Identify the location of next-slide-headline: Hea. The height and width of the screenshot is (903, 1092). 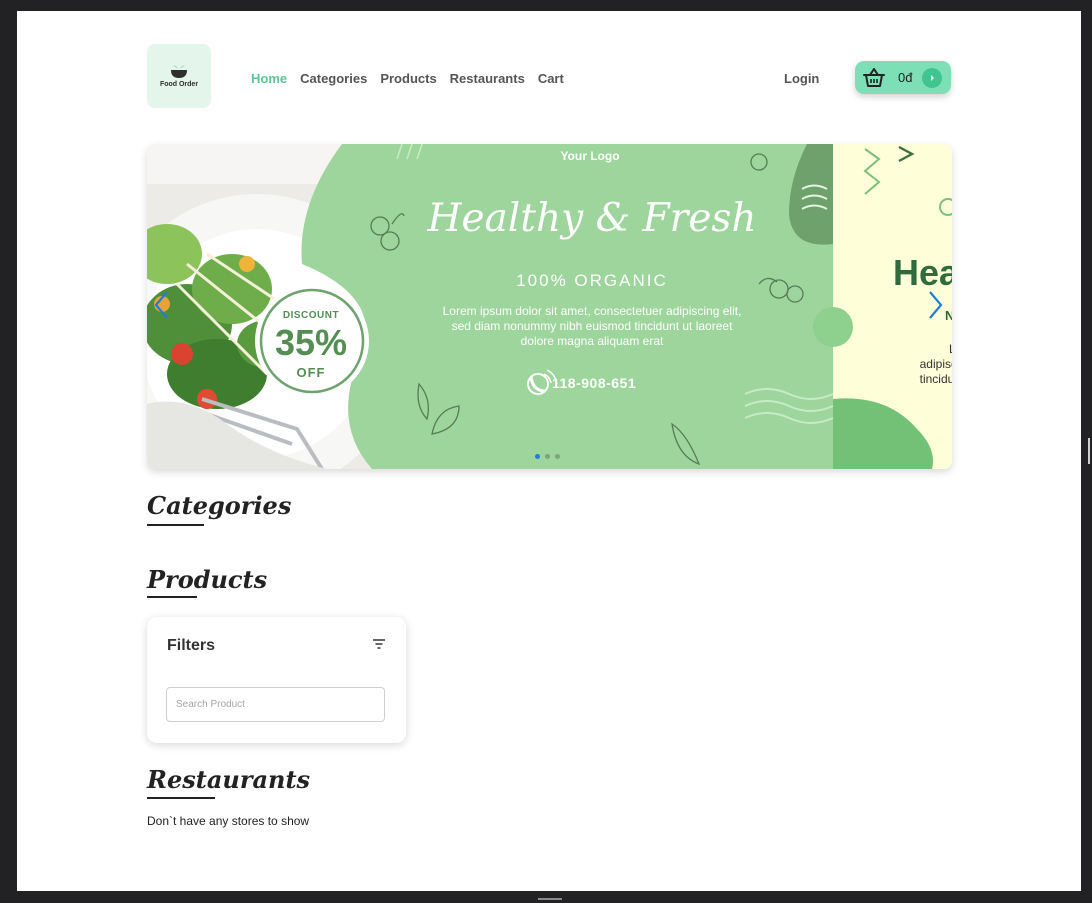
(922, 272).